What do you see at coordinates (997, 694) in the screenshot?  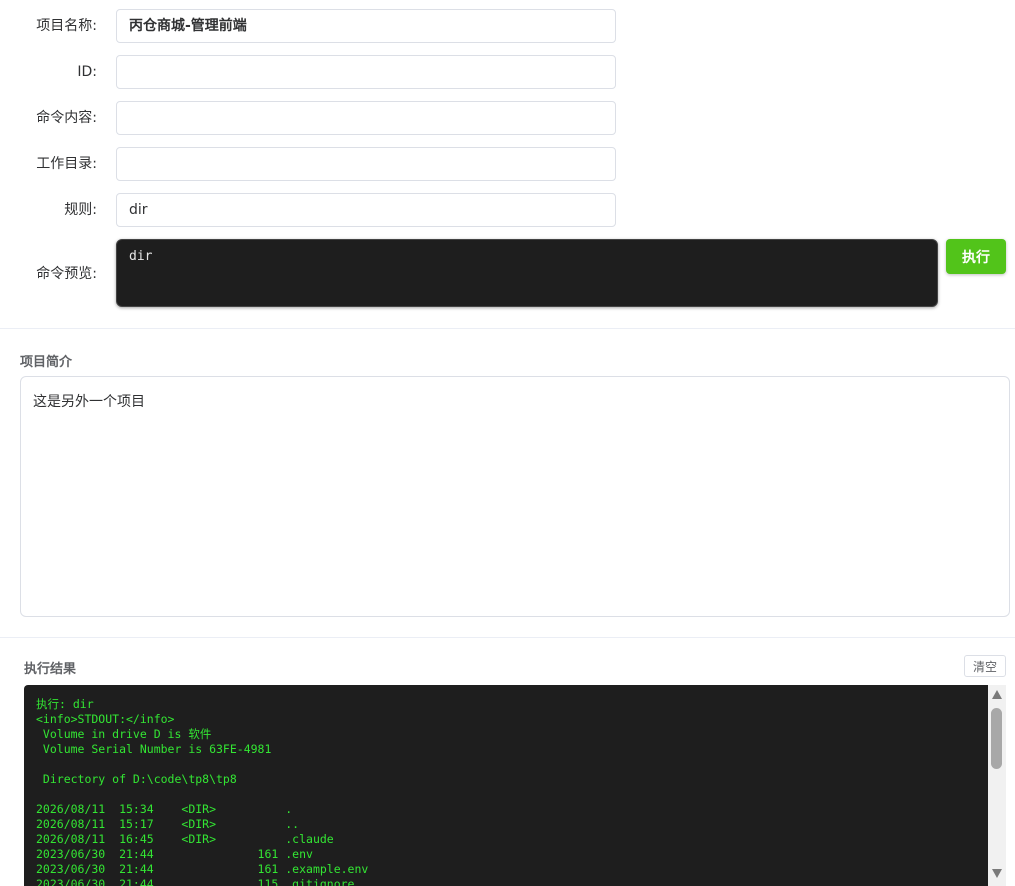 I see `scroll-up-arrow-icon` at bounding box center [997, 694].